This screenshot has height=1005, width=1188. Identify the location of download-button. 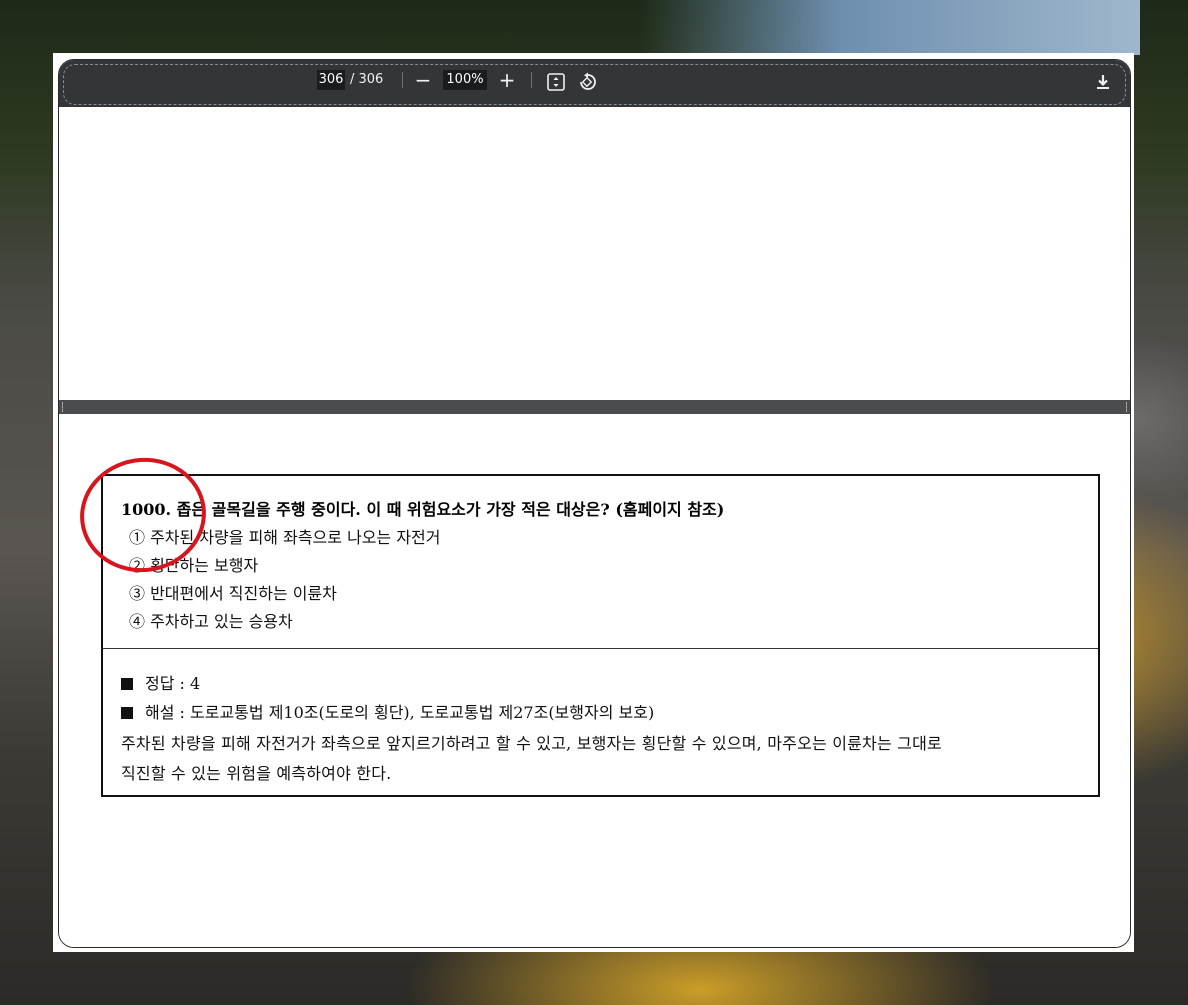
(1103, 80).